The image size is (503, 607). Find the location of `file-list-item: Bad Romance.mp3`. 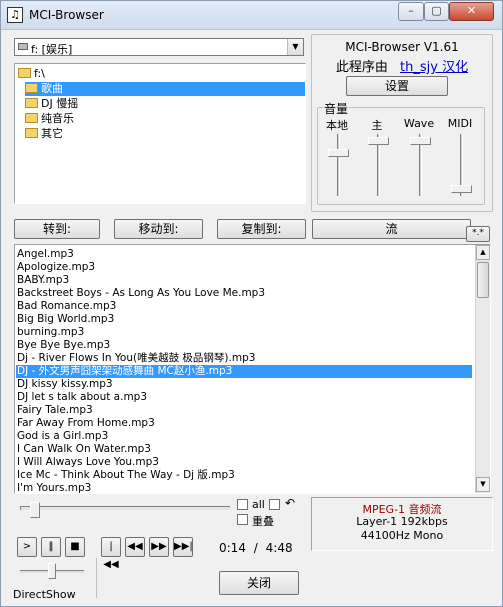

file-list-item: Bad Romance.mp3 is located at coordinates (66, 306).